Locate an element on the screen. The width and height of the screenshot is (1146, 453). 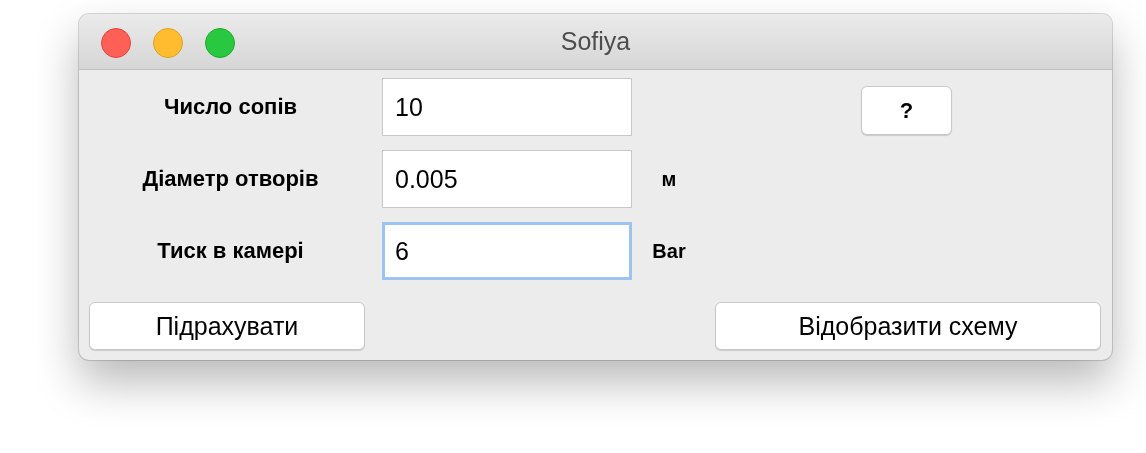
input-field: 6 is located at coordinates (507, 251).